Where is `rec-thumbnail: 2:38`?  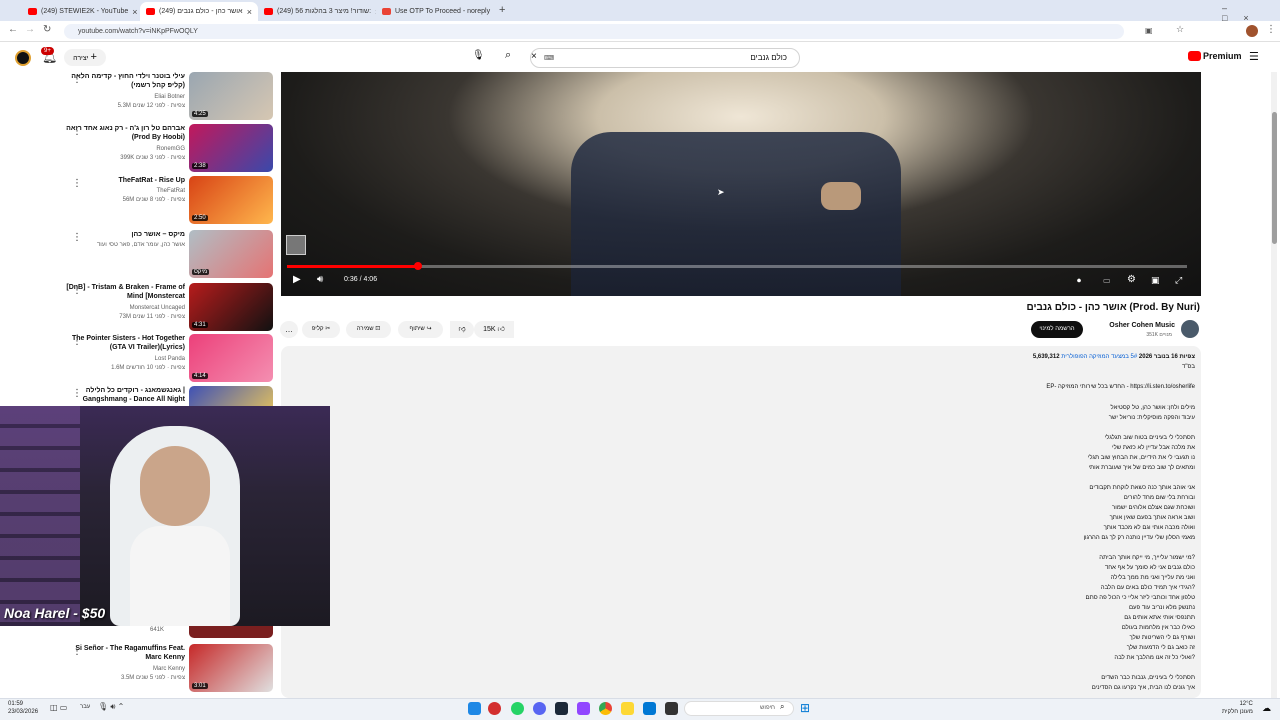 rec-thumbnail: 2:38 is located at coordinates (231, 148).